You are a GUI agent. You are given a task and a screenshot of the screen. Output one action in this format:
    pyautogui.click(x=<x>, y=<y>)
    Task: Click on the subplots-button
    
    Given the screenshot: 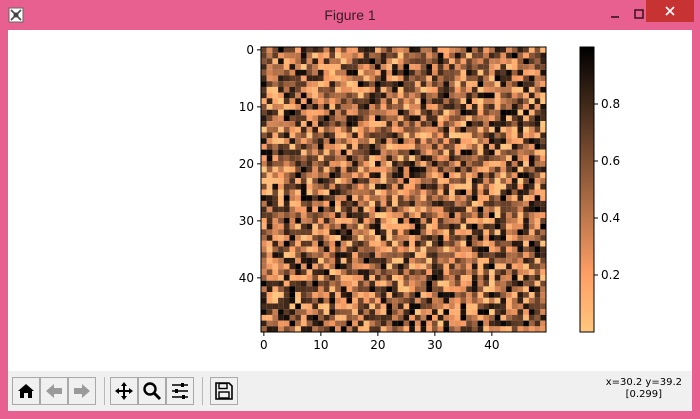 What is the action you would take?
    pyautogui.click(x=180, y=391)
    